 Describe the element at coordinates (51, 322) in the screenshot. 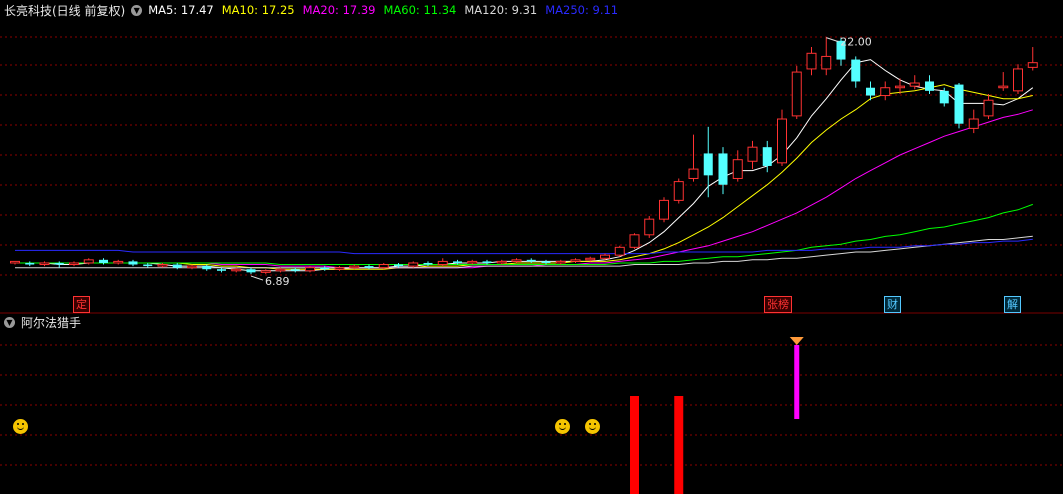

I see `indicator-title: 阿尔法猎手` at that location.